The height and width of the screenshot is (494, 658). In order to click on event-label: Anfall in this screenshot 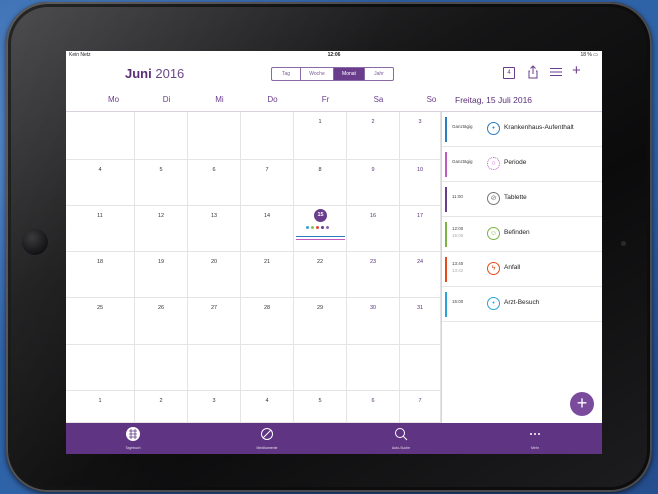, I will do `click(512, 267)`.